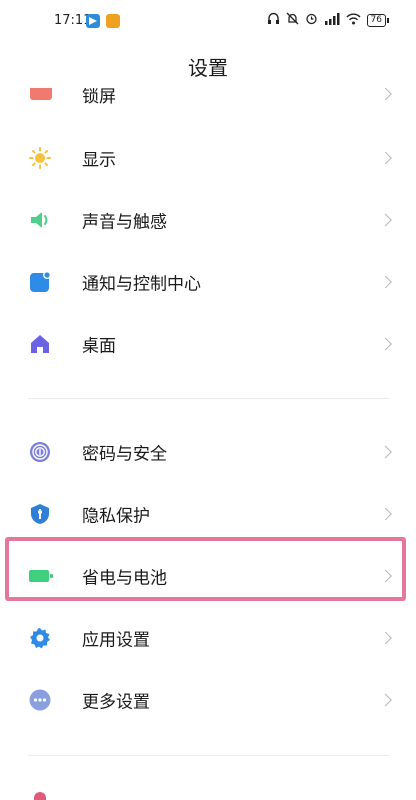 Image resolution: width=416 pixels, height=800 pixels. What do you see at coordinates (40, 452) in the screenshot?
I see `fingerprint-icon` at bounding box center [40, 452].